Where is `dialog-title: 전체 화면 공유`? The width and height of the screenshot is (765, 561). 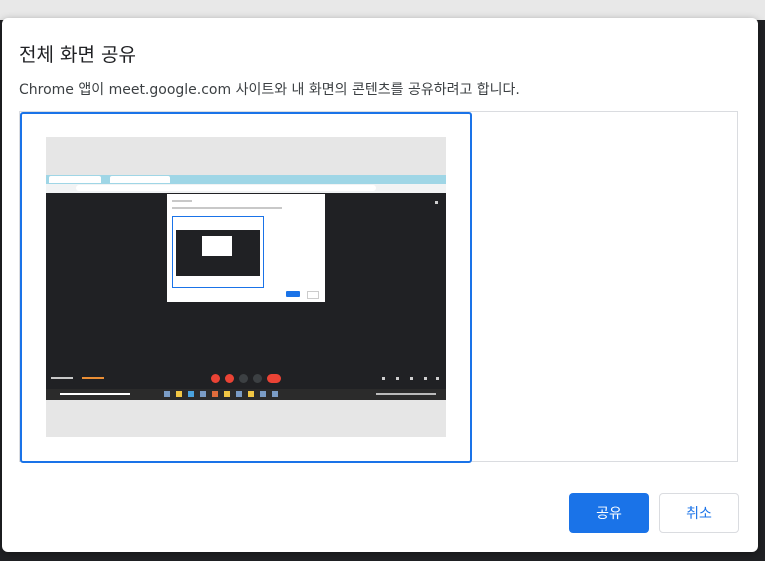
dialog-title: 전체 화면 공유 is located at coordinates (77, 55).